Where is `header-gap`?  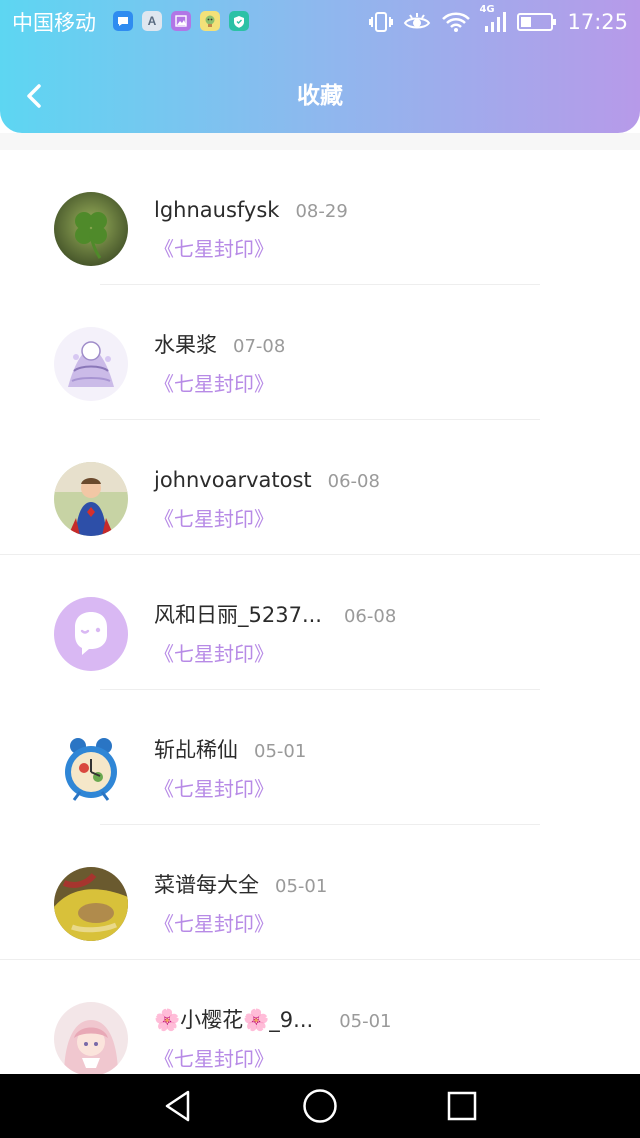 header-gap is located at coordinates (320, 141).